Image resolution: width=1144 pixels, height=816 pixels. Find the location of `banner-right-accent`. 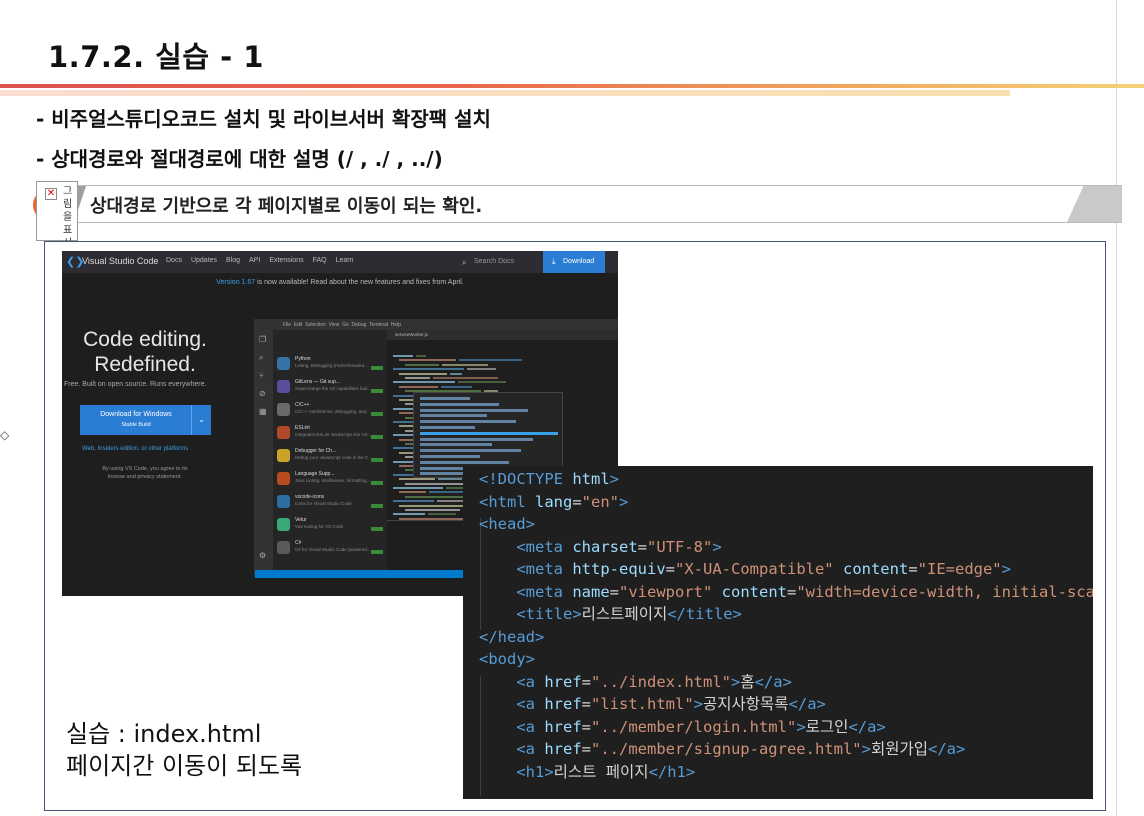

banner-right-accent is located at coordinates (1094, 204).